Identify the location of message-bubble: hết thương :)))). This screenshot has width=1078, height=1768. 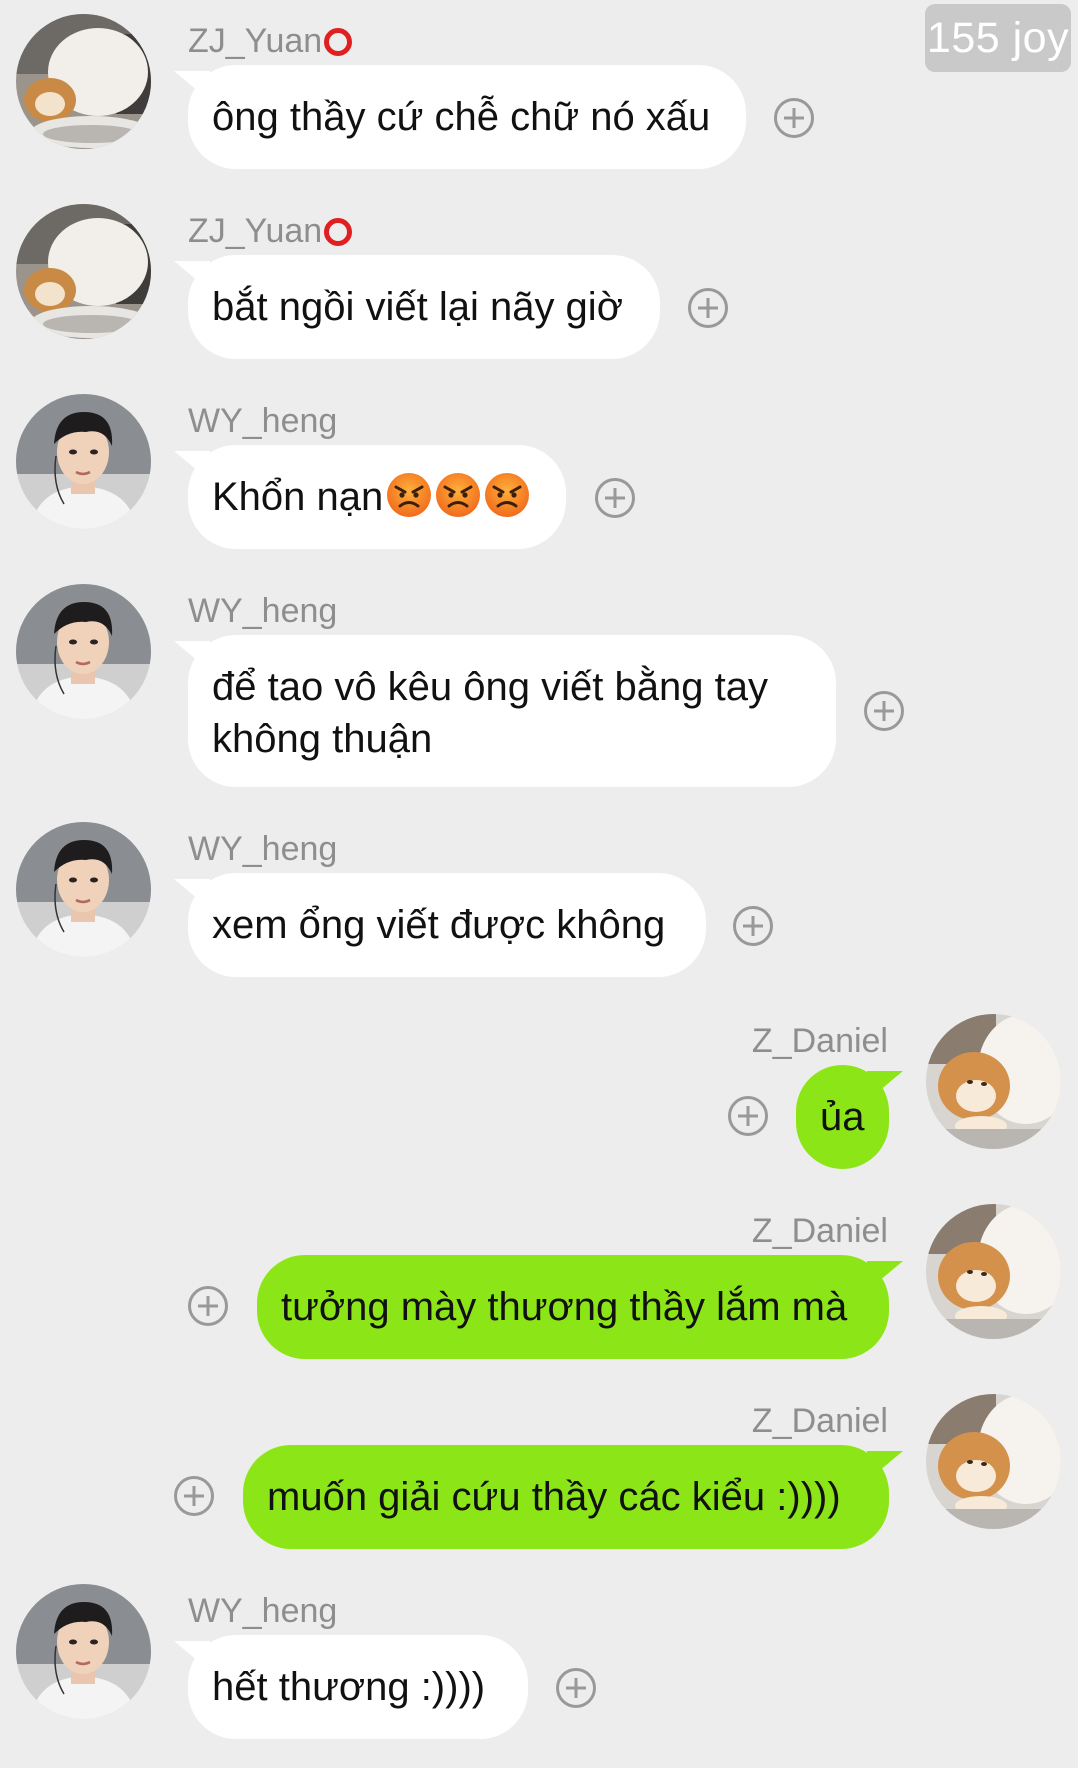
(358, 1687).